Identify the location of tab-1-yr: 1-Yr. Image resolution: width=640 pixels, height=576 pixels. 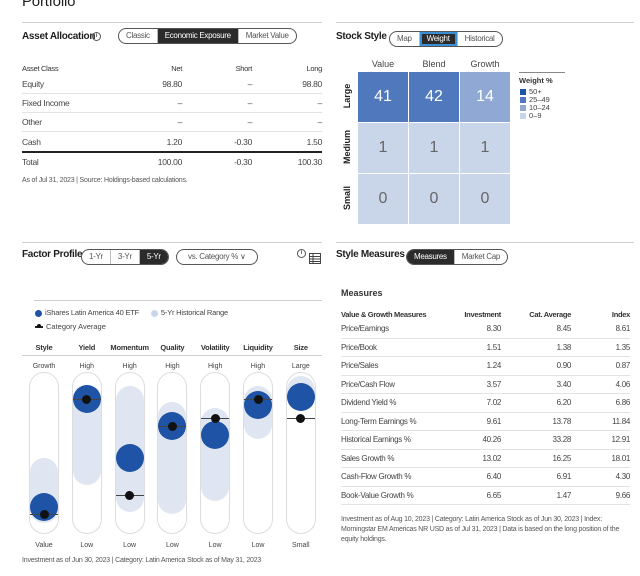
(96, 257).